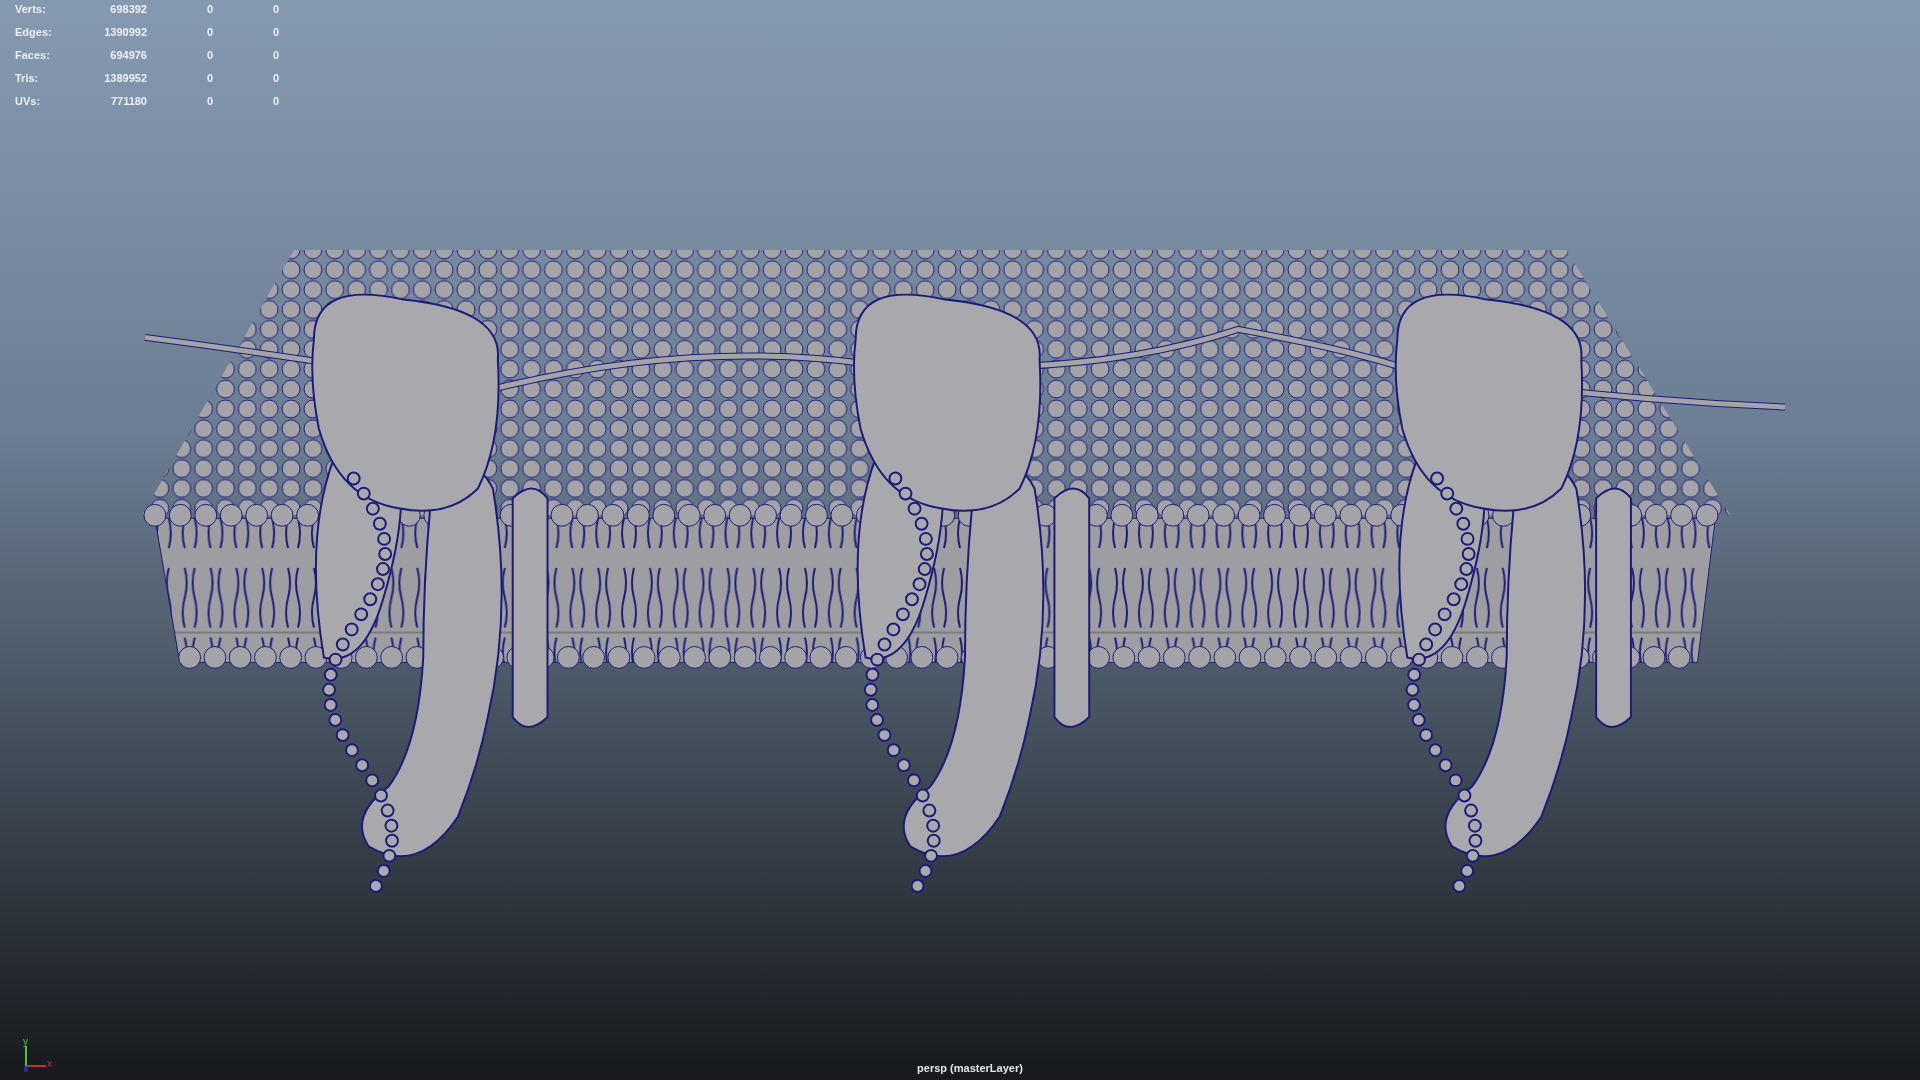 The width and height of the screenshot is (1920, 1080). I want to click on x-axis-label: x, so click(49, 1063).